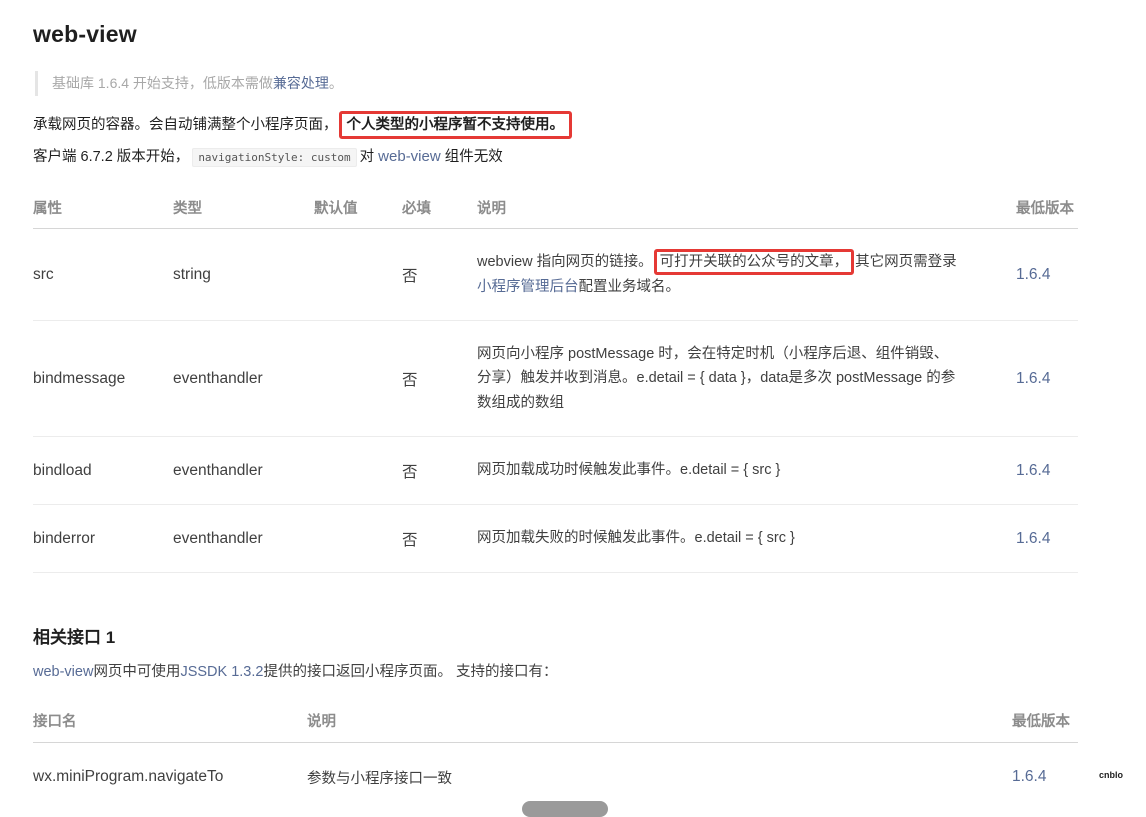  I want to click on header-default: 默认值, so click(358, 207).